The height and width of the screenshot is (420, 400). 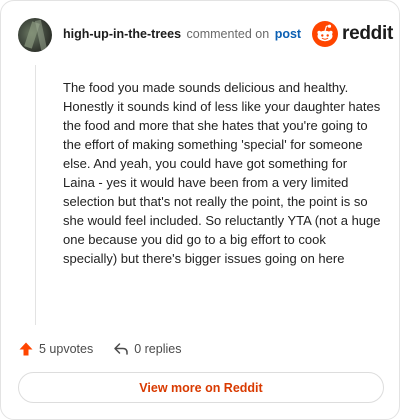 What do you see at coordinates (122, 34) in the screenshot?
I see `username-link: high-up-in-the-trees` at bounding box center [122, 34].